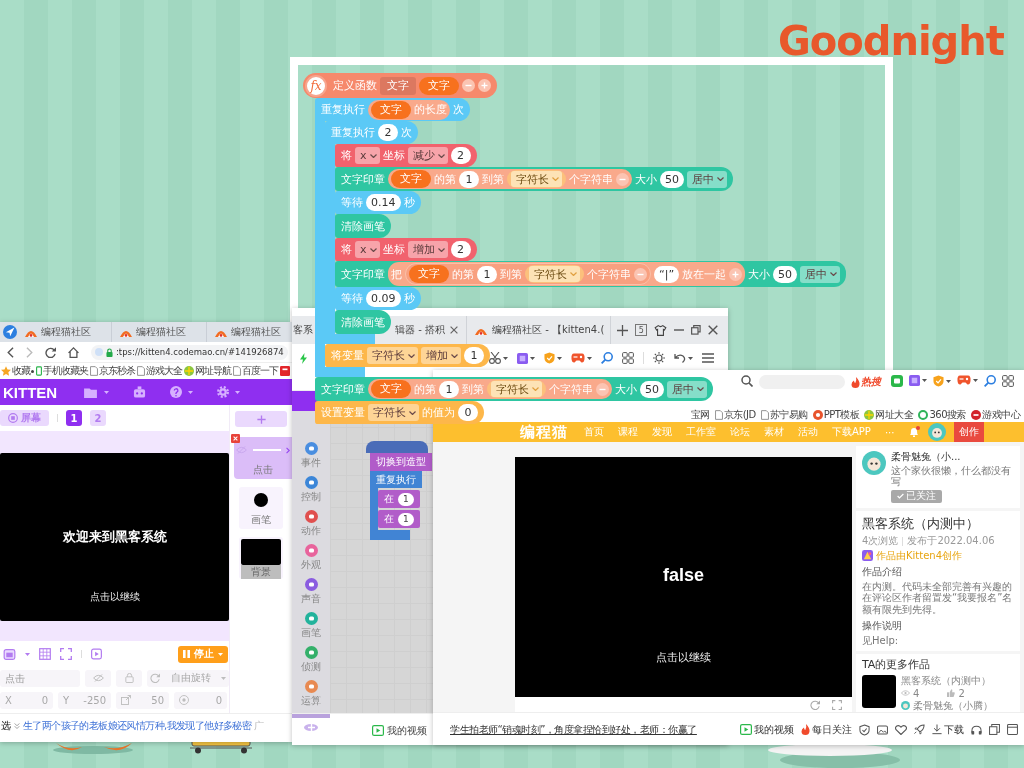 The image size is (1024, 768). Describe the element at coordinates (261, 508) in the screenshot. I see `sprite-card: 画笔` at that location.